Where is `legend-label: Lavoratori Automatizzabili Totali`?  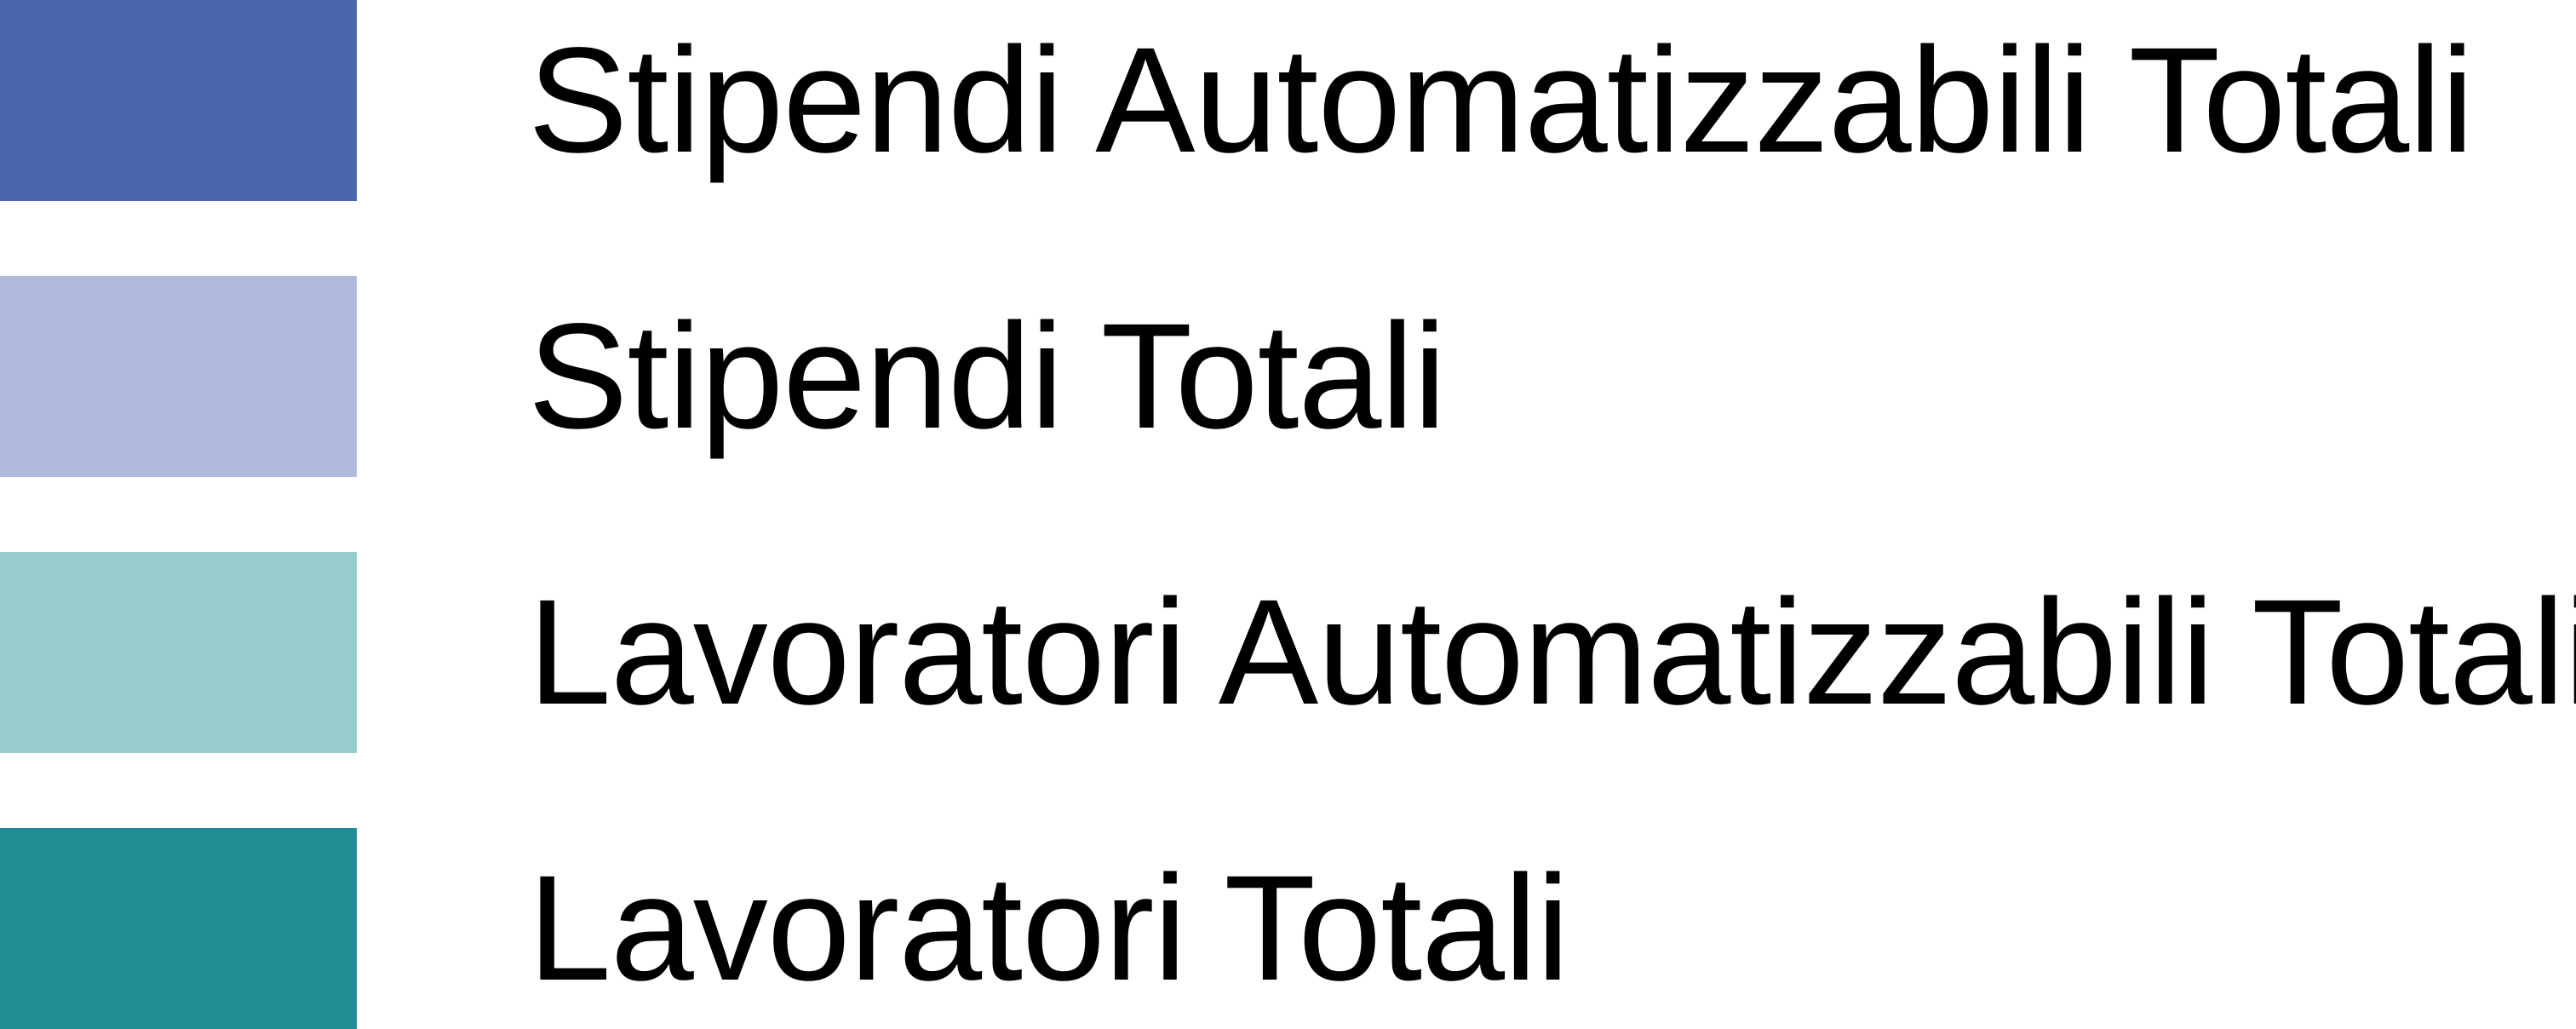 legend-label: Lavoratori Automatizzabili Totali is located at coordinates (1552, 653).